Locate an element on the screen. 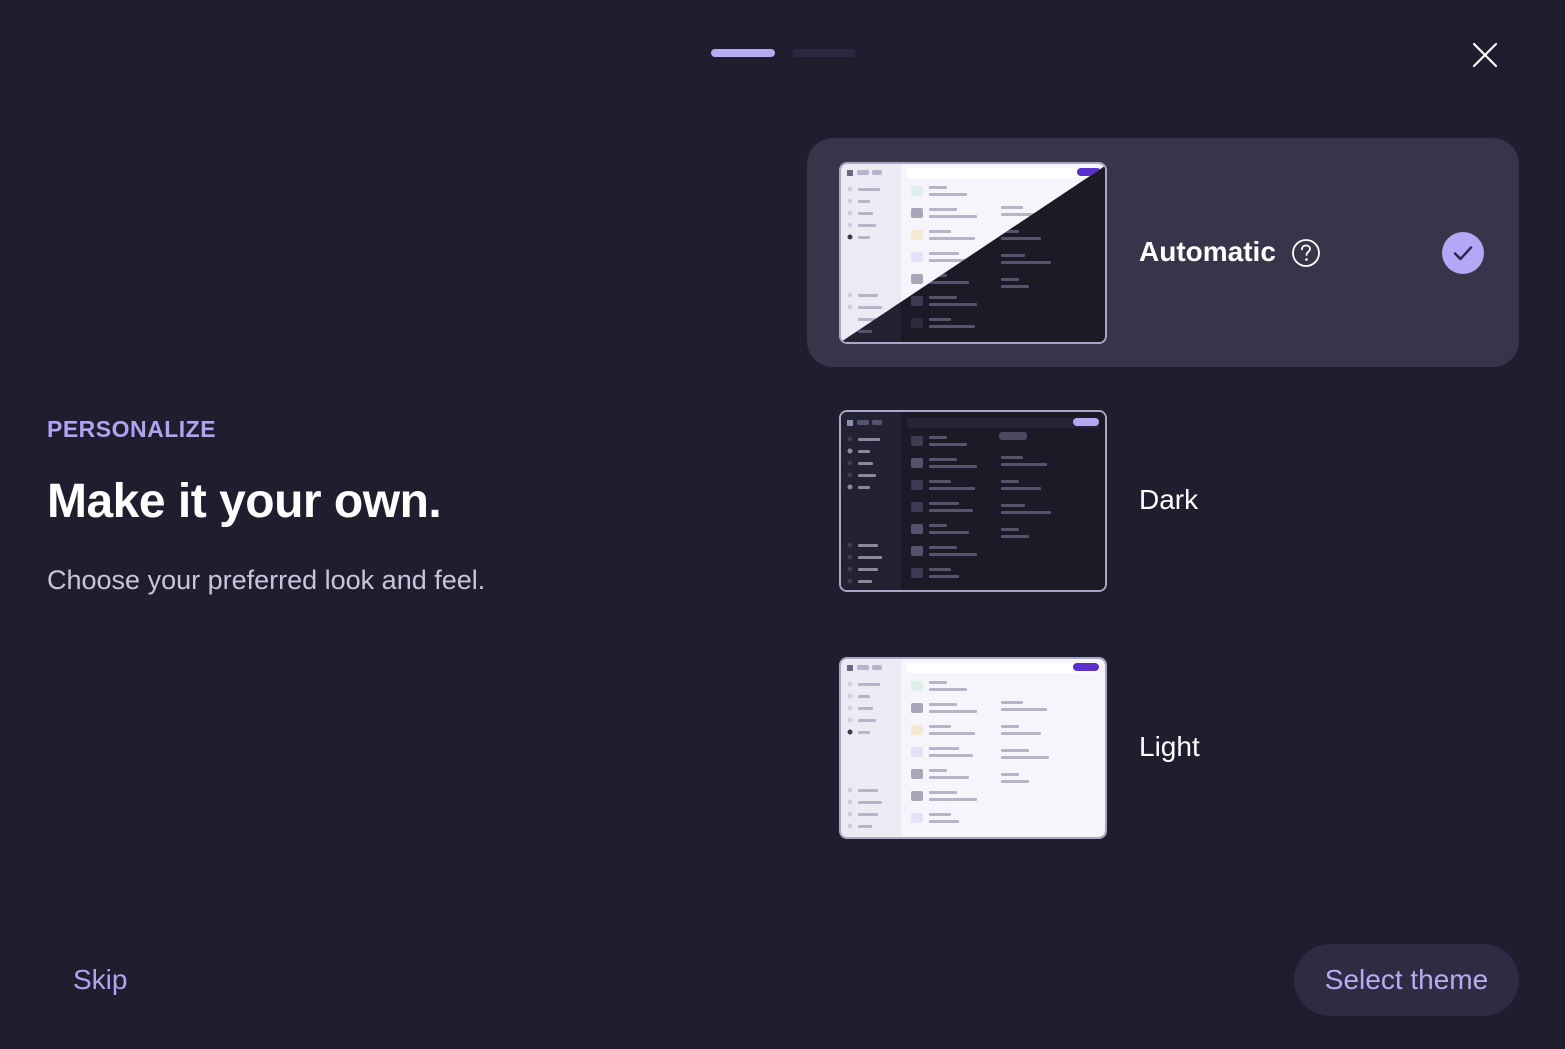 The height and width of the screenshot is (1049, 1565). close-icon is located at coordinates (1485, 55).